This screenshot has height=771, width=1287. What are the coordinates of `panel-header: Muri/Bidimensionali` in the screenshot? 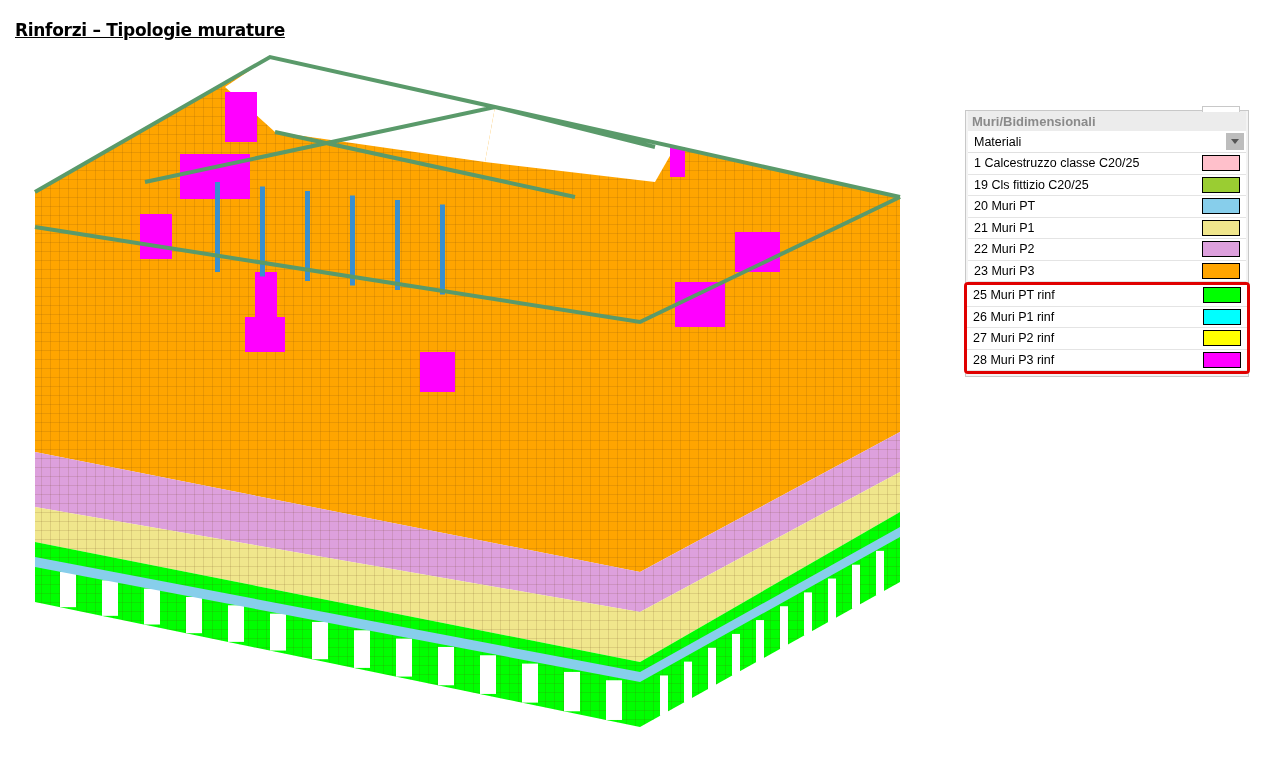 It's located at (1107, 121).